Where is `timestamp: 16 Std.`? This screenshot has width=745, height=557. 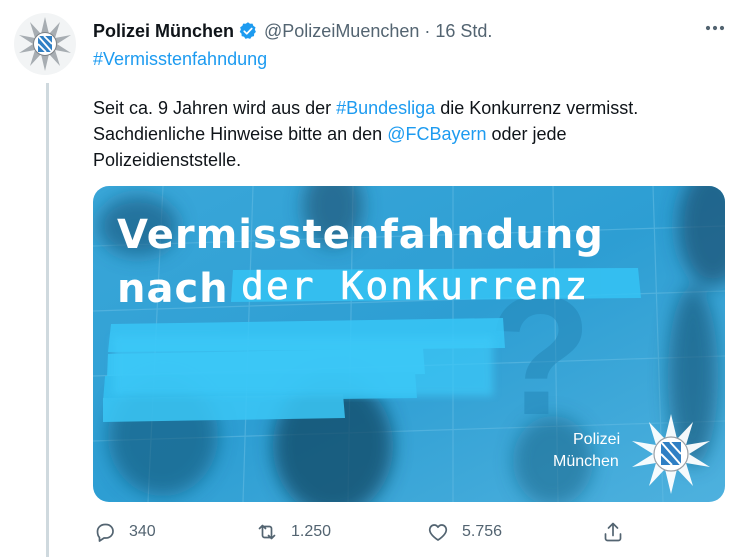 timestamp: 16 Std. is located at coordinates (463, 31).